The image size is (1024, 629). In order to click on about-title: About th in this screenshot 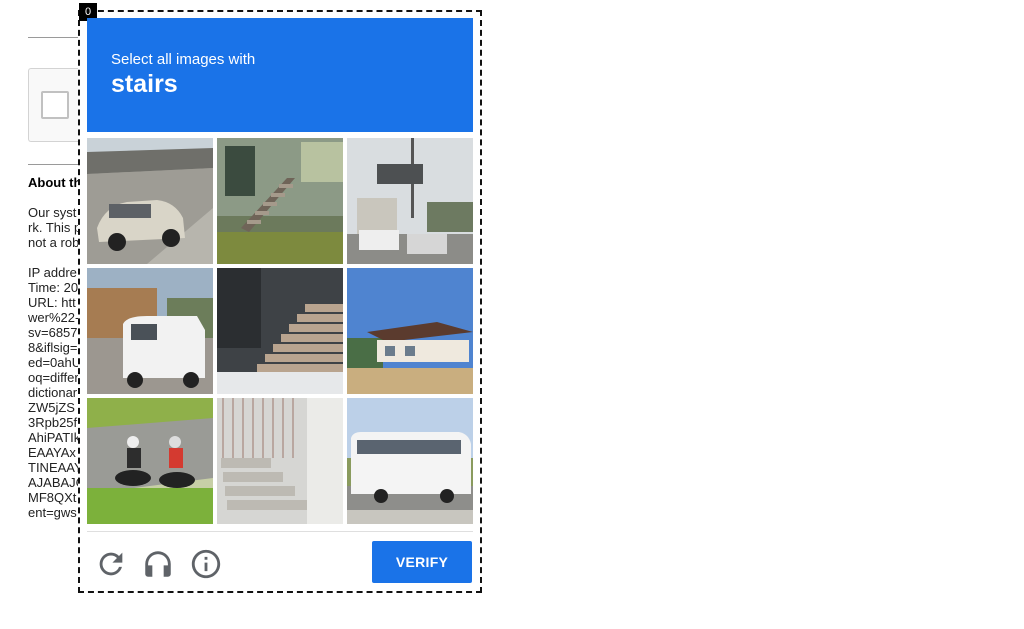, I will do `click(55, 182)`.